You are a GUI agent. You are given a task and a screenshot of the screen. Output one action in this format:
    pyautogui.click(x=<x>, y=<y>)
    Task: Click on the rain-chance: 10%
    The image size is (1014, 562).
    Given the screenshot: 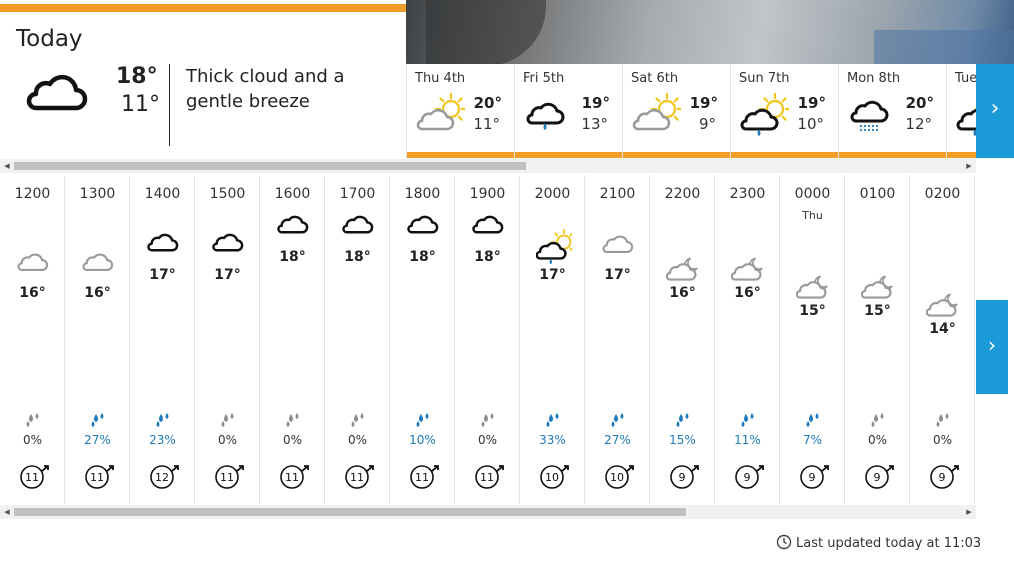 What is the action you would take?
    pyautogui.click(x=422, y=440)
    